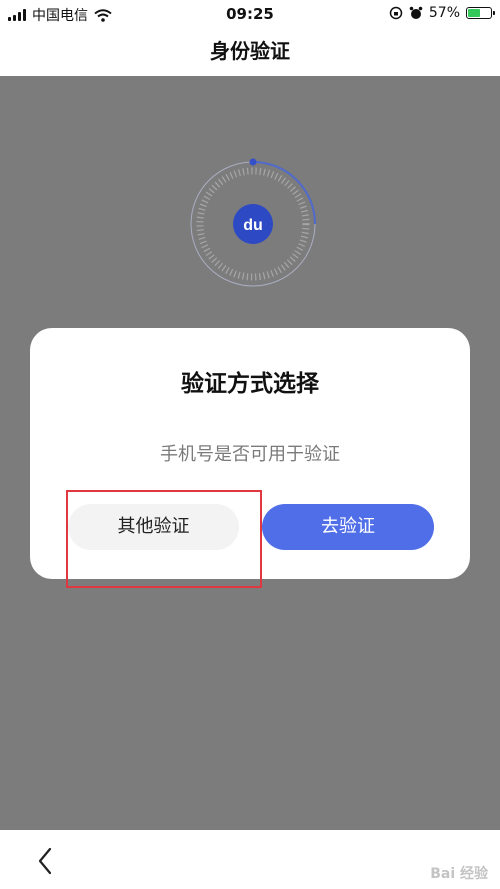 The image size is (500, 889). Describe the element at coordinates (250, 454) in the screenshot. I see `dialog-message: 手机号是否可用于验证` at that location.